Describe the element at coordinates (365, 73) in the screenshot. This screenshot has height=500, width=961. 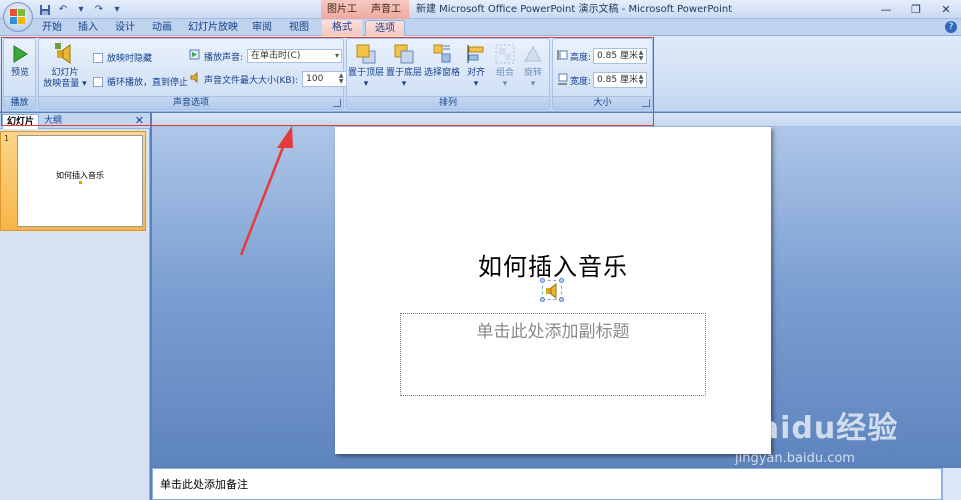
I see `bring-to-front-label: 置于顶层` at that location.